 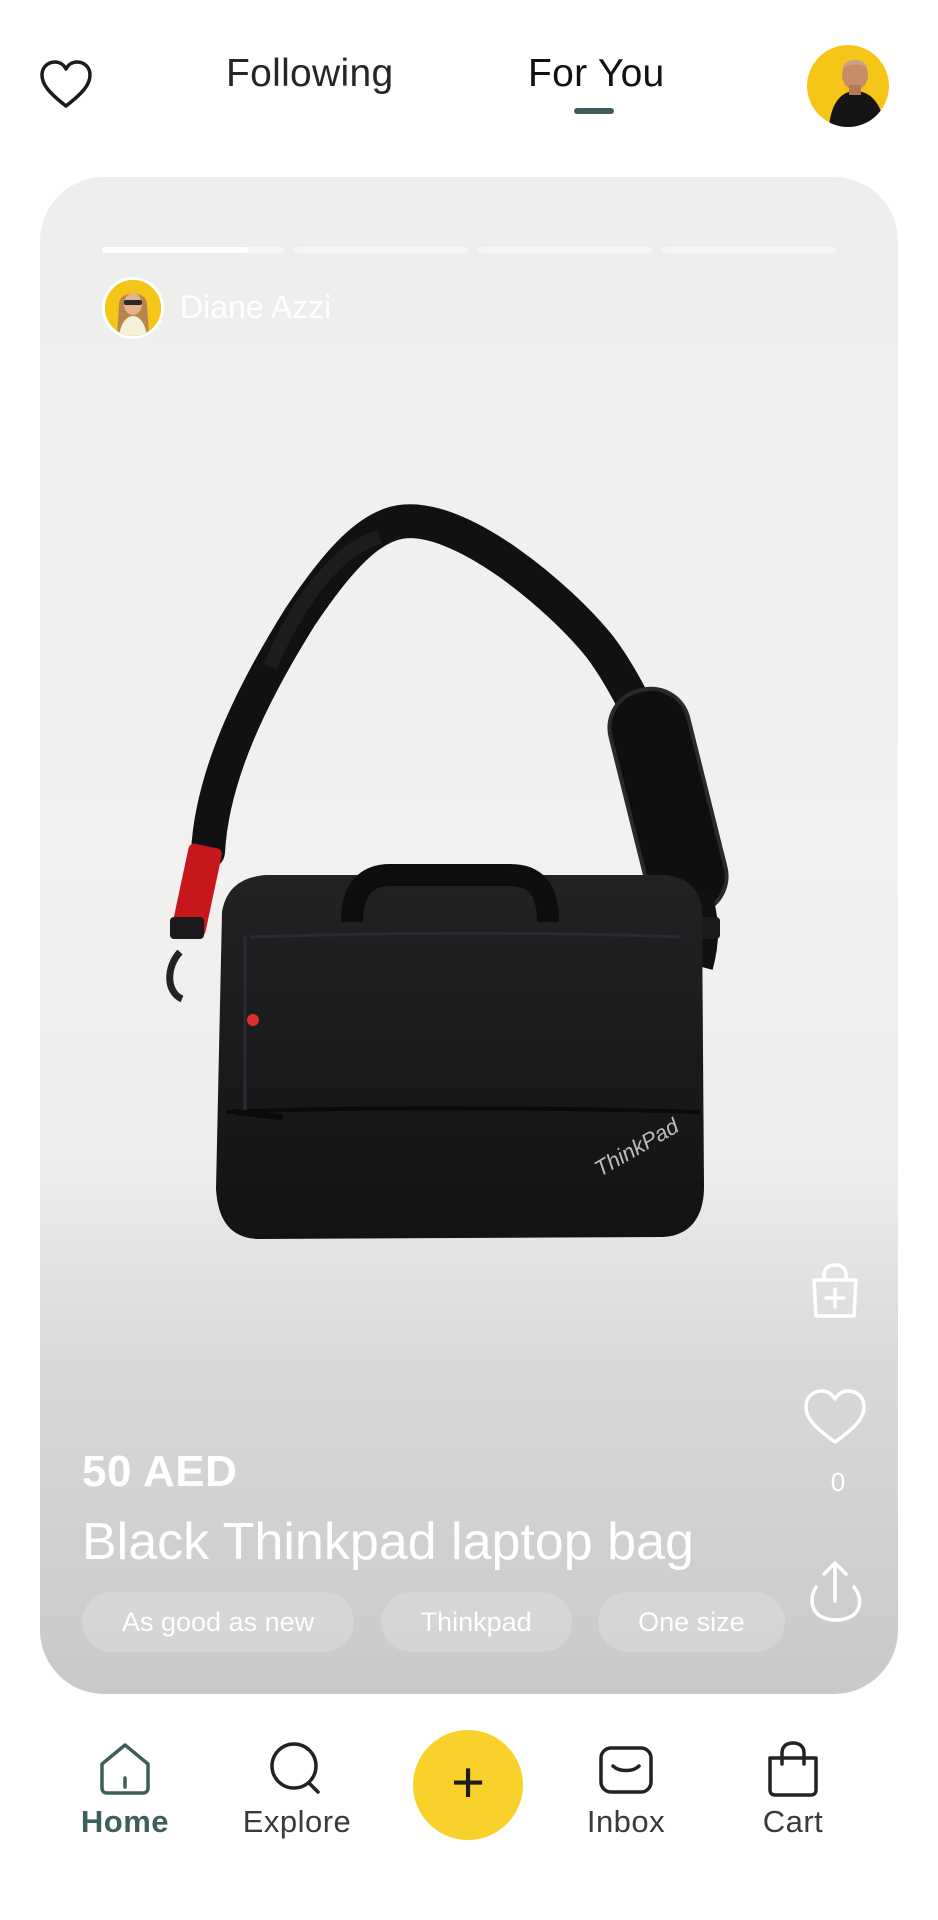 I want to click on nav-label-inbox: Inbox, so click(x=626, y=1821).